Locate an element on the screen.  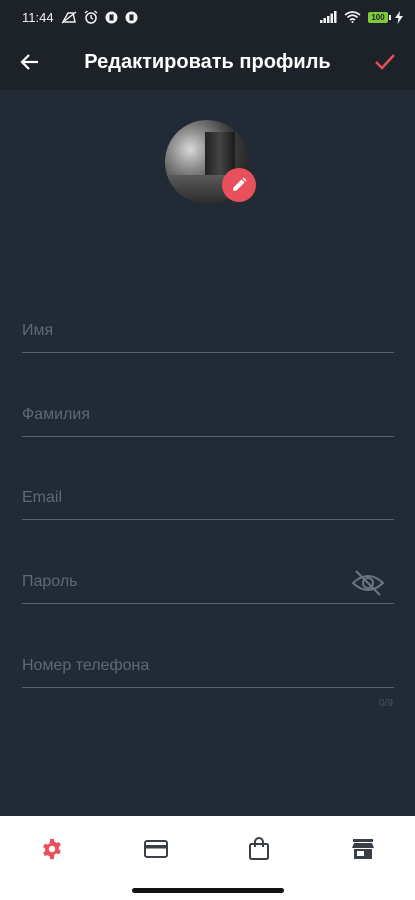
password-field: Пароль is located at coordinates (208, 583).